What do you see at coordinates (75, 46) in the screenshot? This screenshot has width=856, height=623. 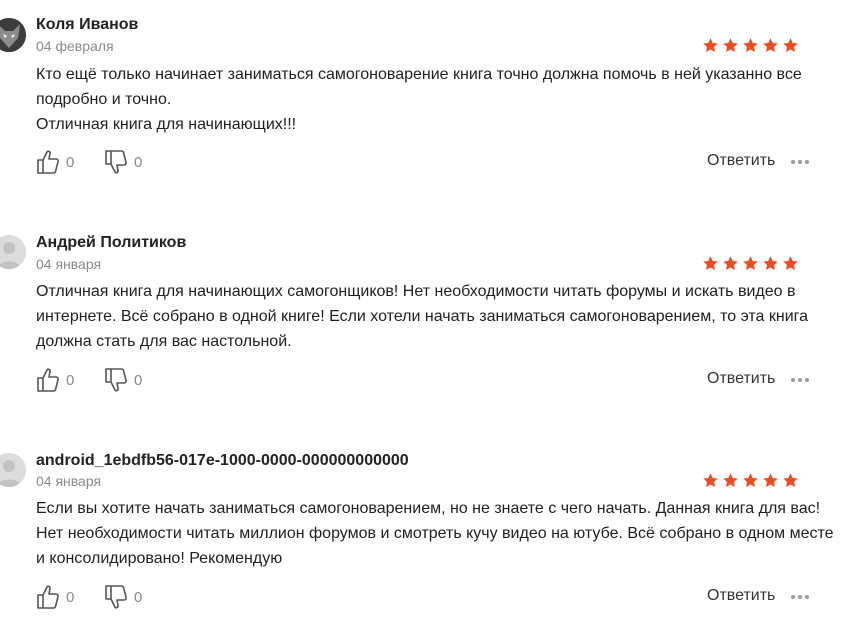 I see `review-date: 04 февраля` at bounding box center [75, 46].